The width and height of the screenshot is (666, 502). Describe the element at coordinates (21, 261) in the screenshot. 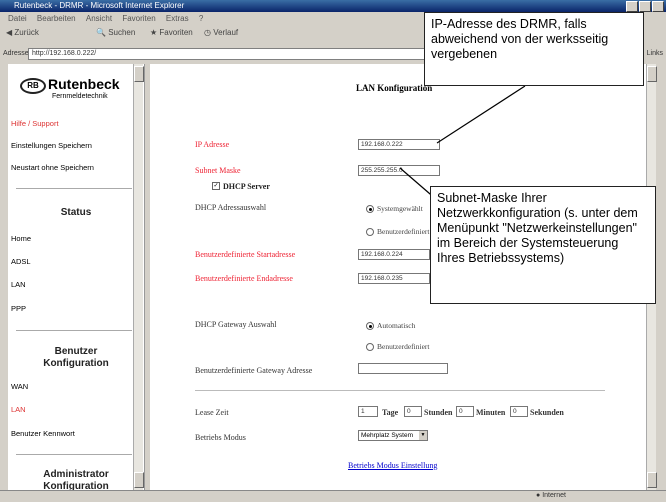

I see `sidebar-item-adsl: ADSL` at that location.